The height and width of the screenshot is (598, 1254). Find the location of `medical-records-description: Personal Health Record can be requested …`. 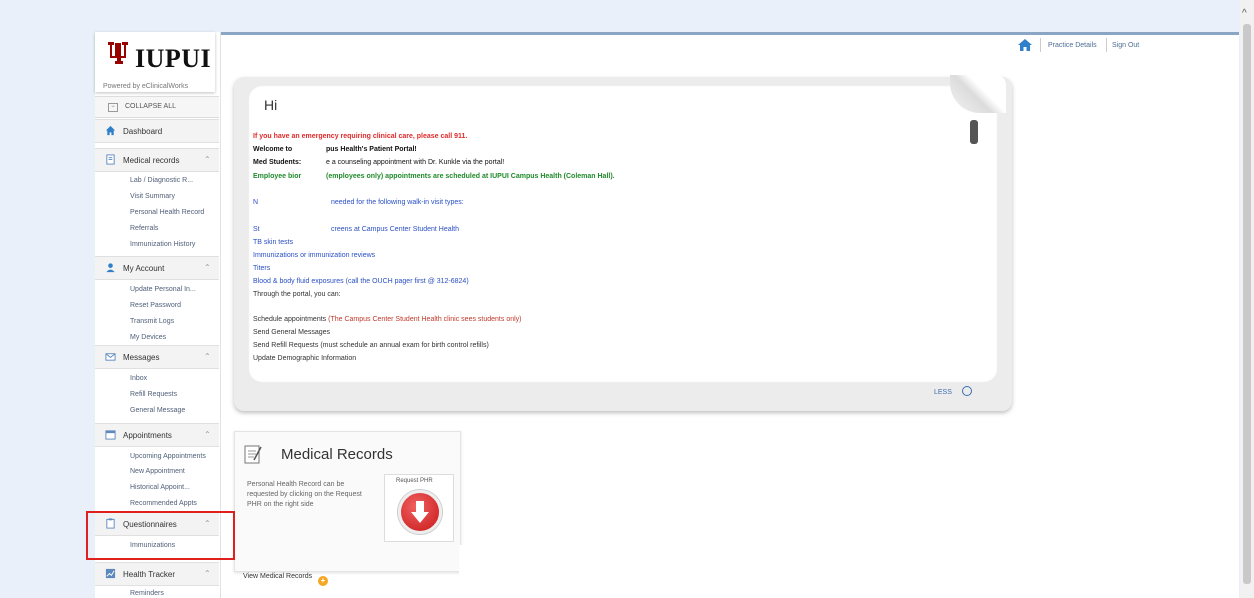

medical-records-description: Personal Health Record can be requested … is located at coordinates (304, 494).